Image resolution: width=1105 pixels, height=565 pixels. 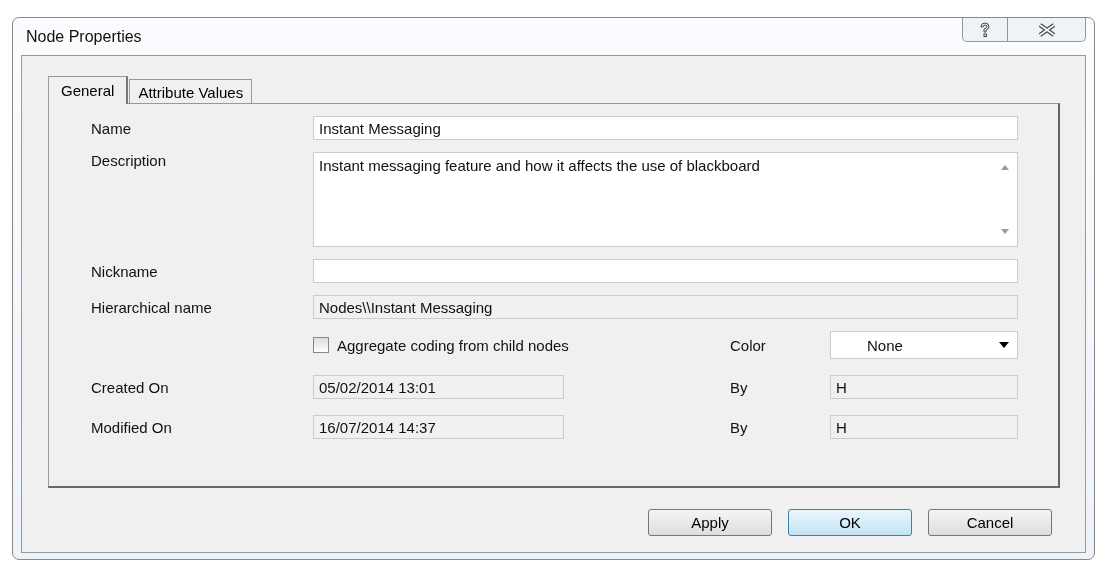 What do you see at coordinates (132, 427) in the screenshot?
I see `field-label: Modified On` at bounding box center [132, 427].